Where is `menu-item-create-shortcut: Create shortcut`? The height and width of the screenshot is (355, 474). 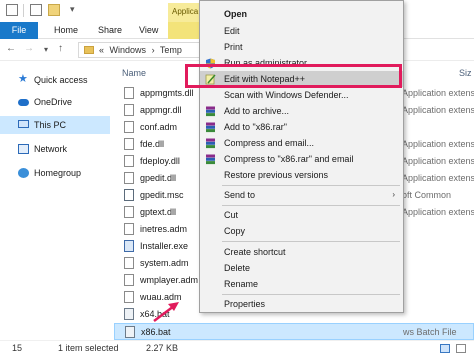
menu-item-create-shortcut: Create shortcut is located at coordinates (301, 252).